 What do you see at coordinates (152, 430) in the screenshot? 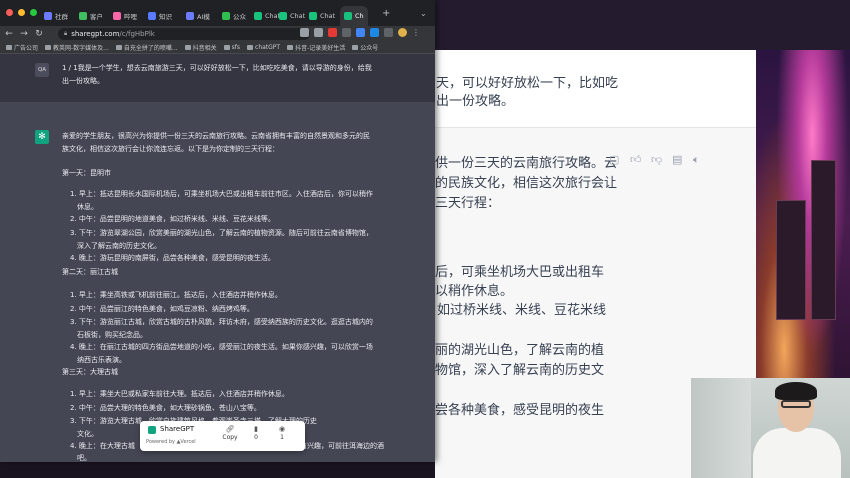
I see `sharegpt-logo-icon` at bounding box center [152, 430].